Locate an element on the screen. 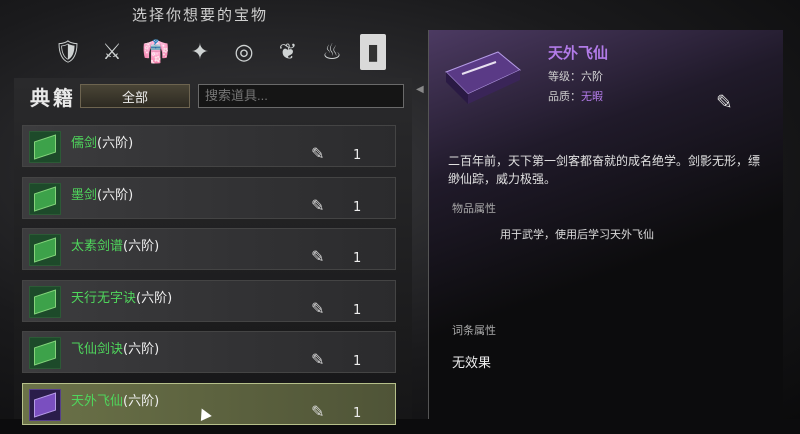 This screenshot has height=434, width=800. book-detail-icon is located at coordinates (483, 77).